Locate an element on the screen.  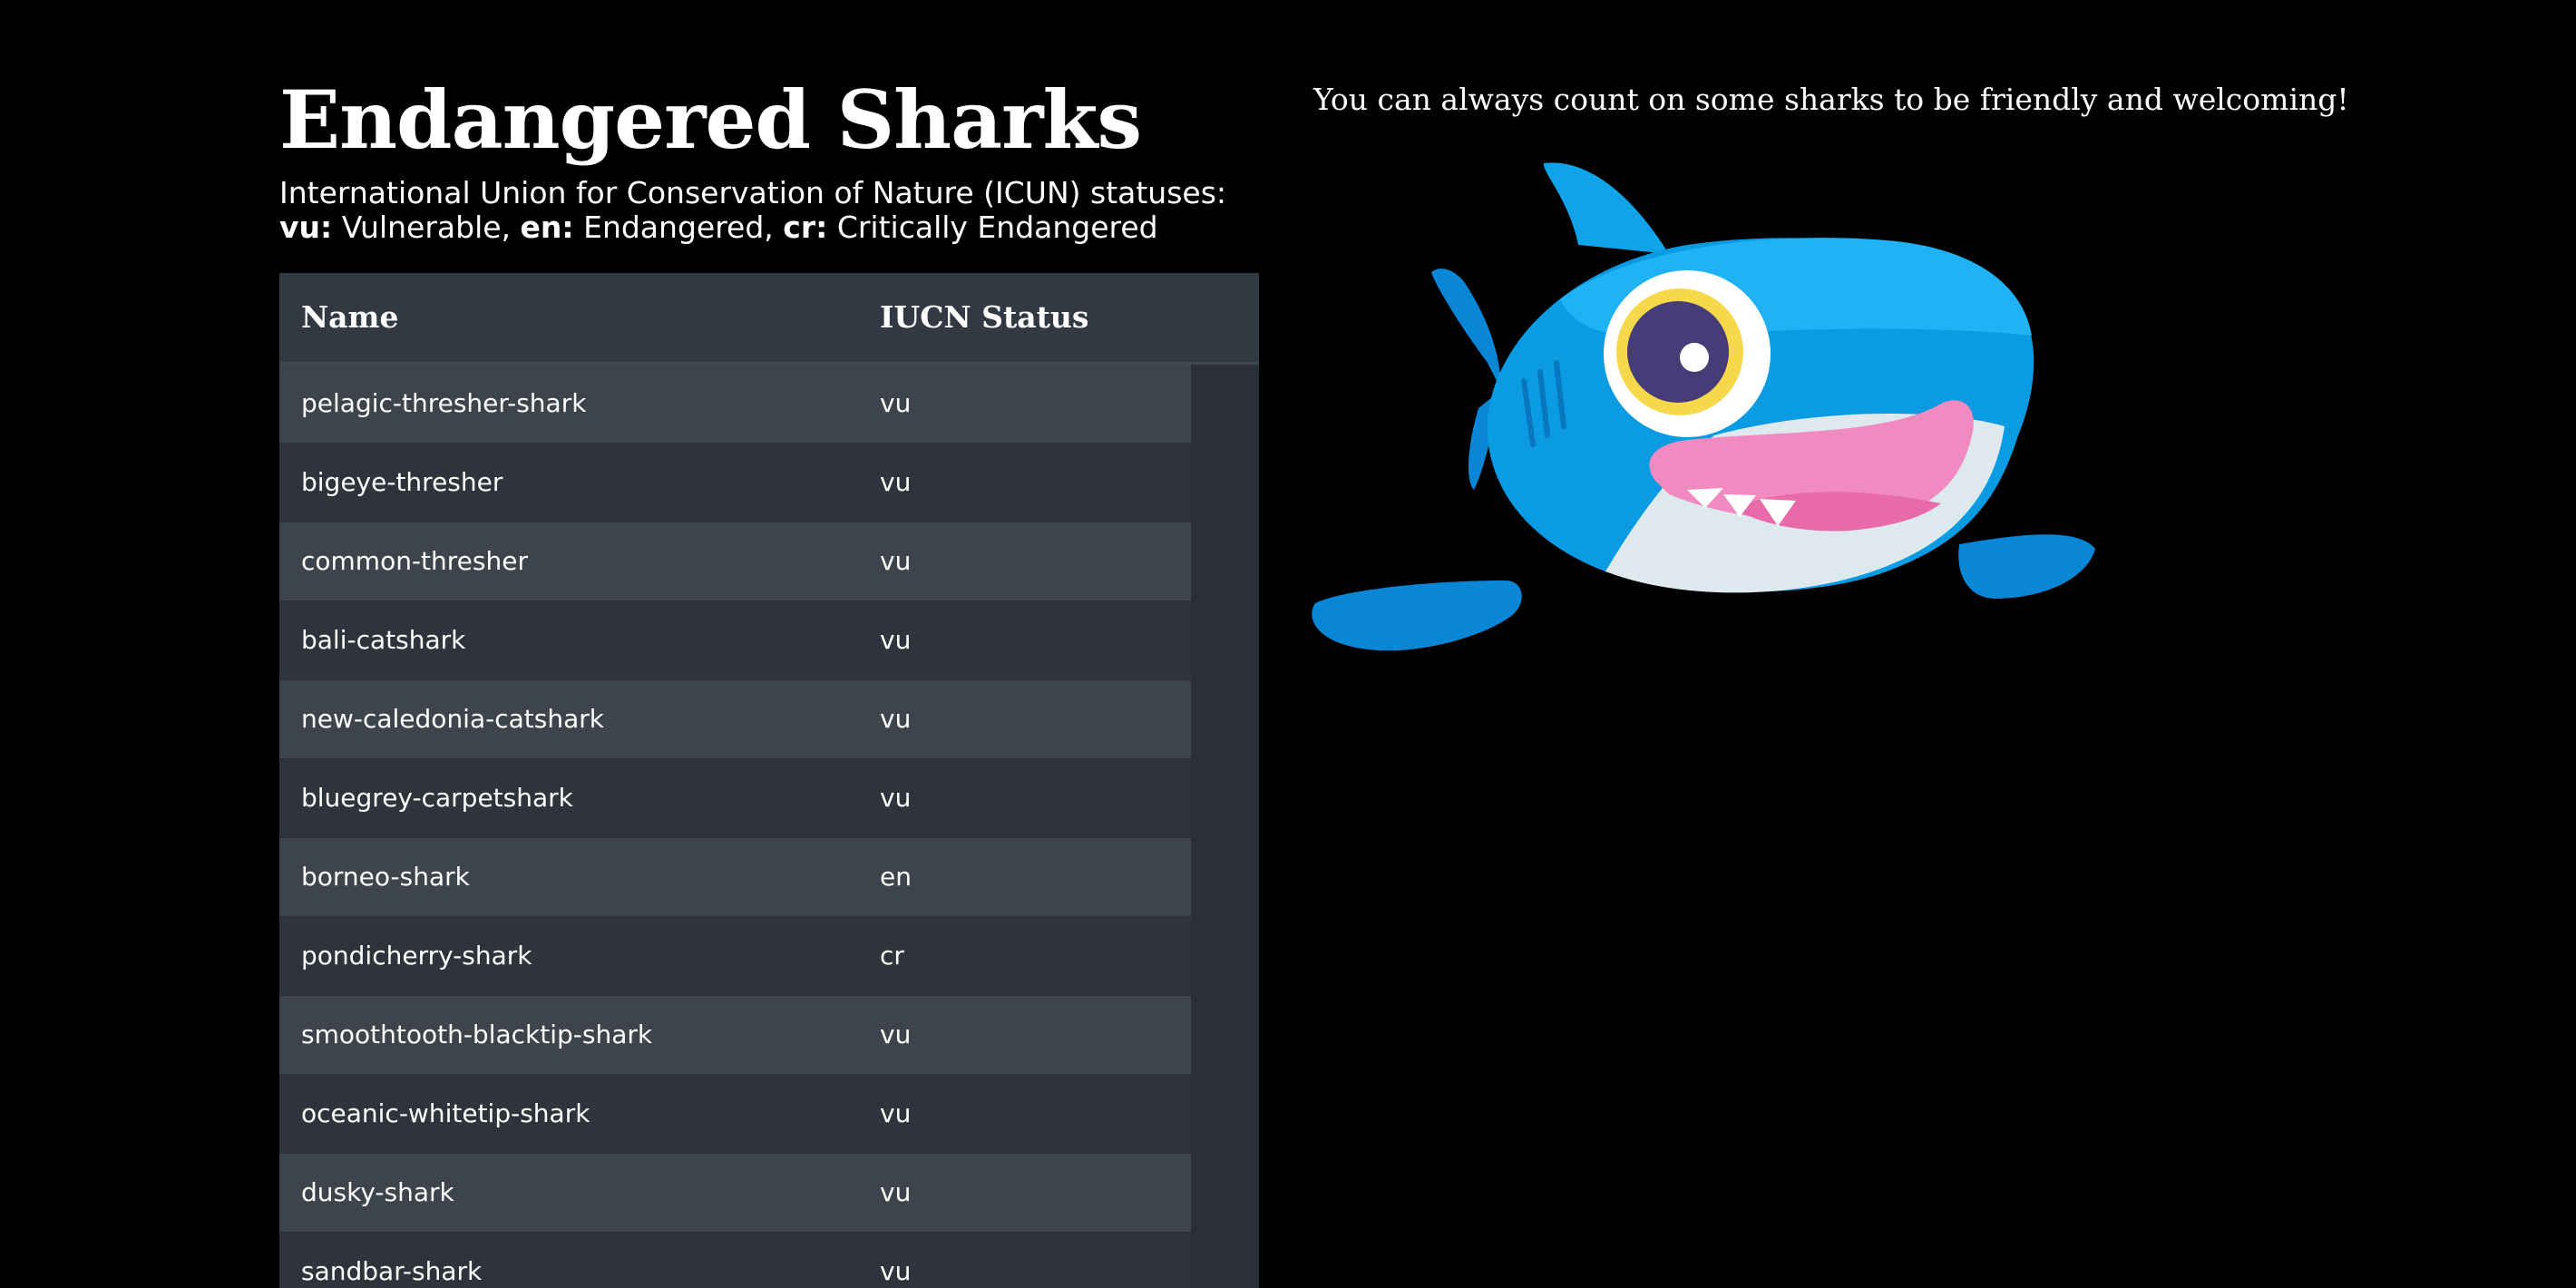
shark-name-cell: sandbar-shark is located at coordinates (392, 1271).